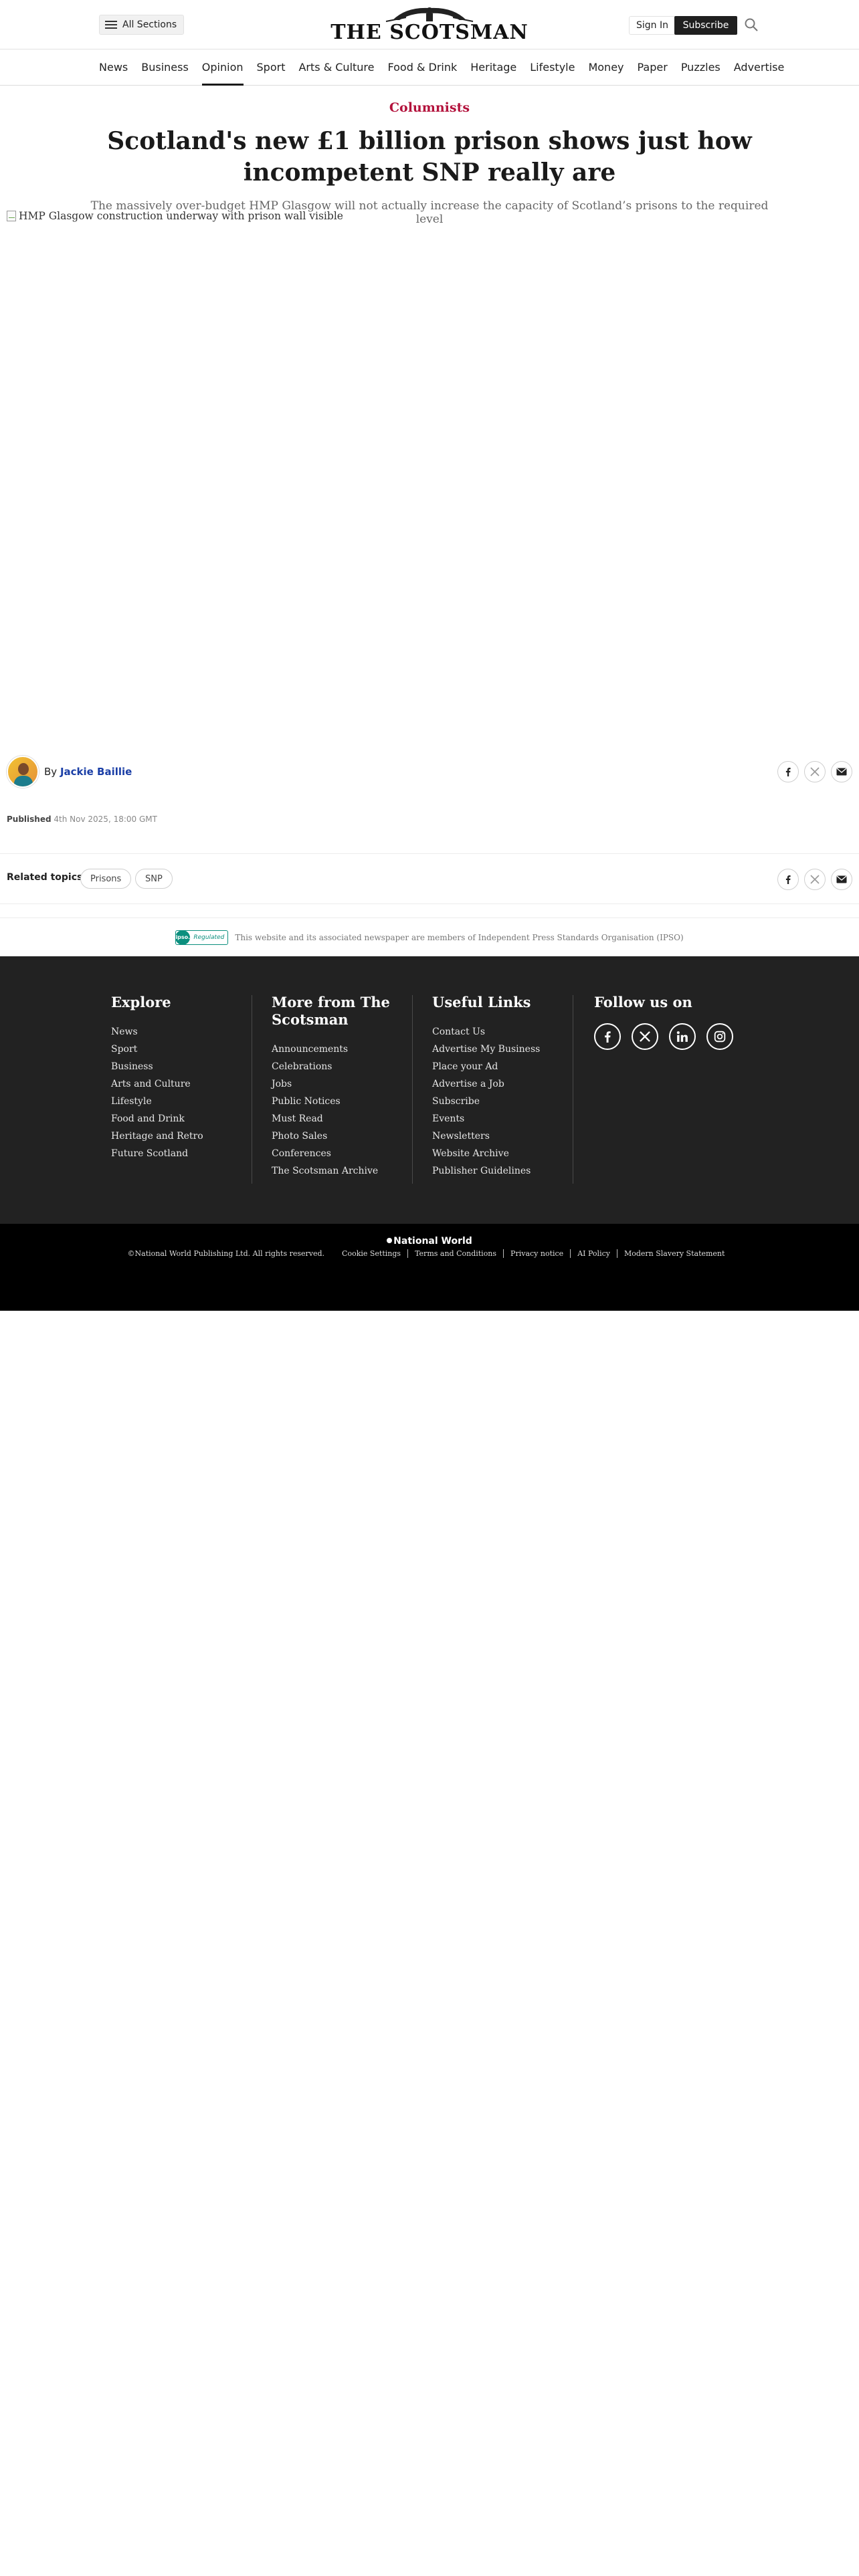  I want to click on footer-link: Newsletters, so click(499, 1136).